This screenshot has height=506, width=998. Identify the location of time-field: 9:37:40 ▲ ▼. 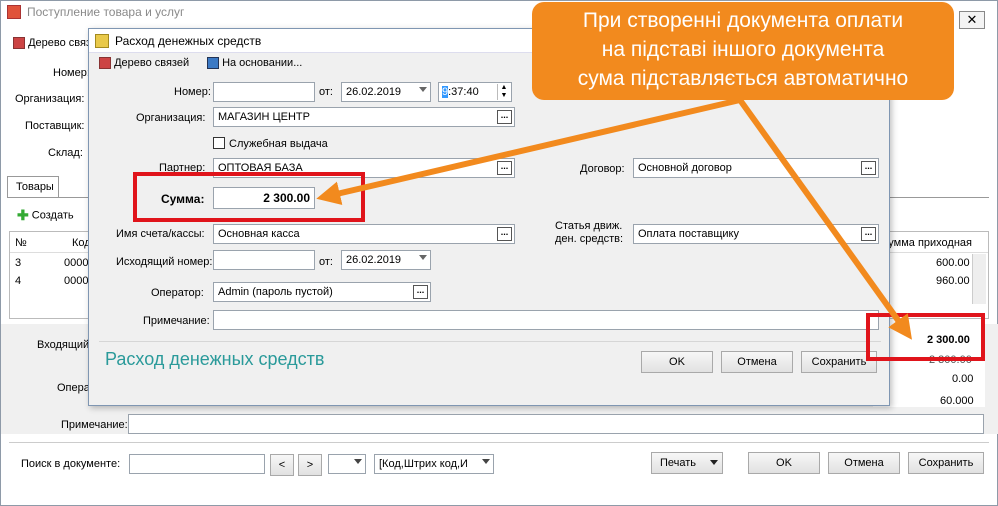
(475, 92).